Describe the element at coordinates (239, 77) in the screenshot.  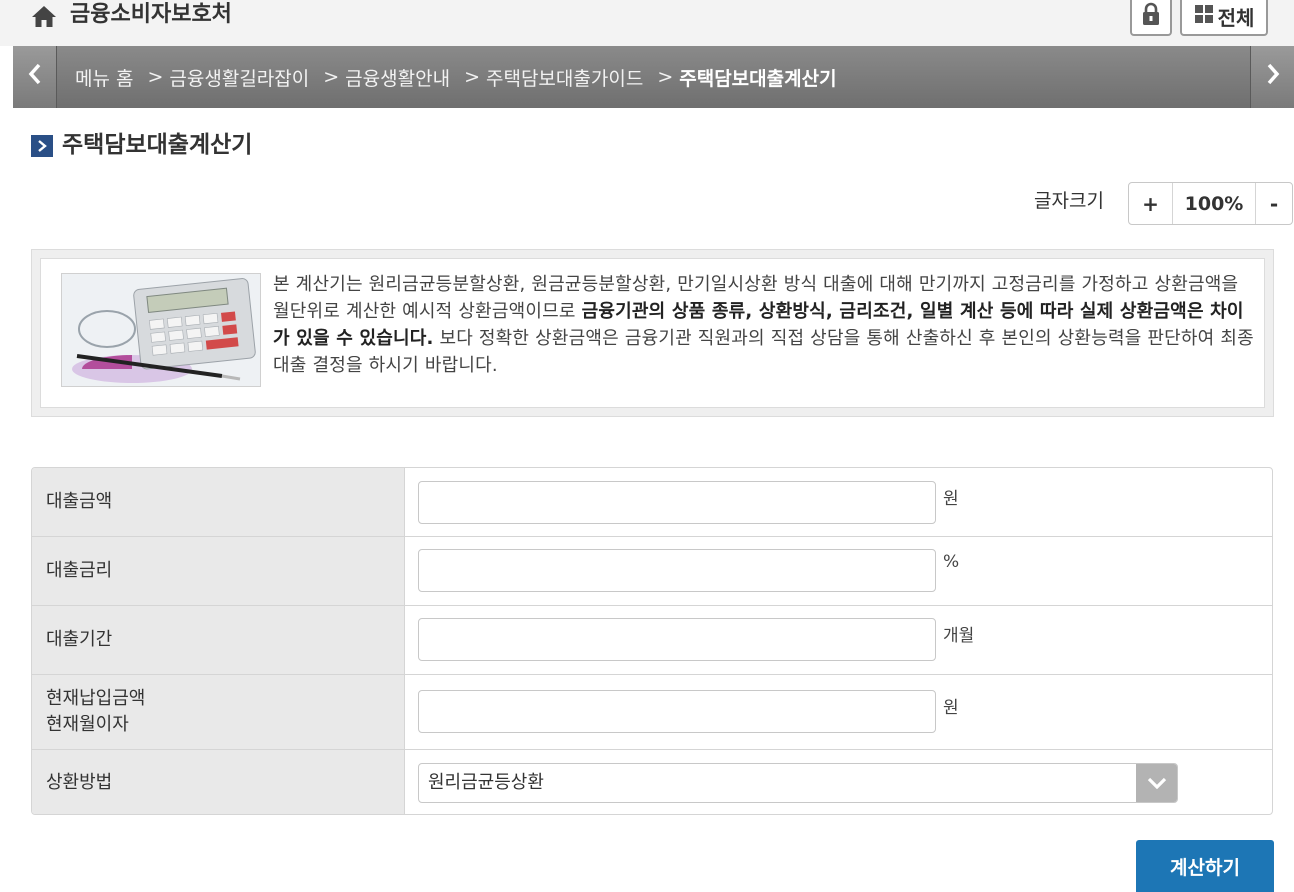
I see `breadcrumb-item-guide: 금융생활길라잡이` at that location.